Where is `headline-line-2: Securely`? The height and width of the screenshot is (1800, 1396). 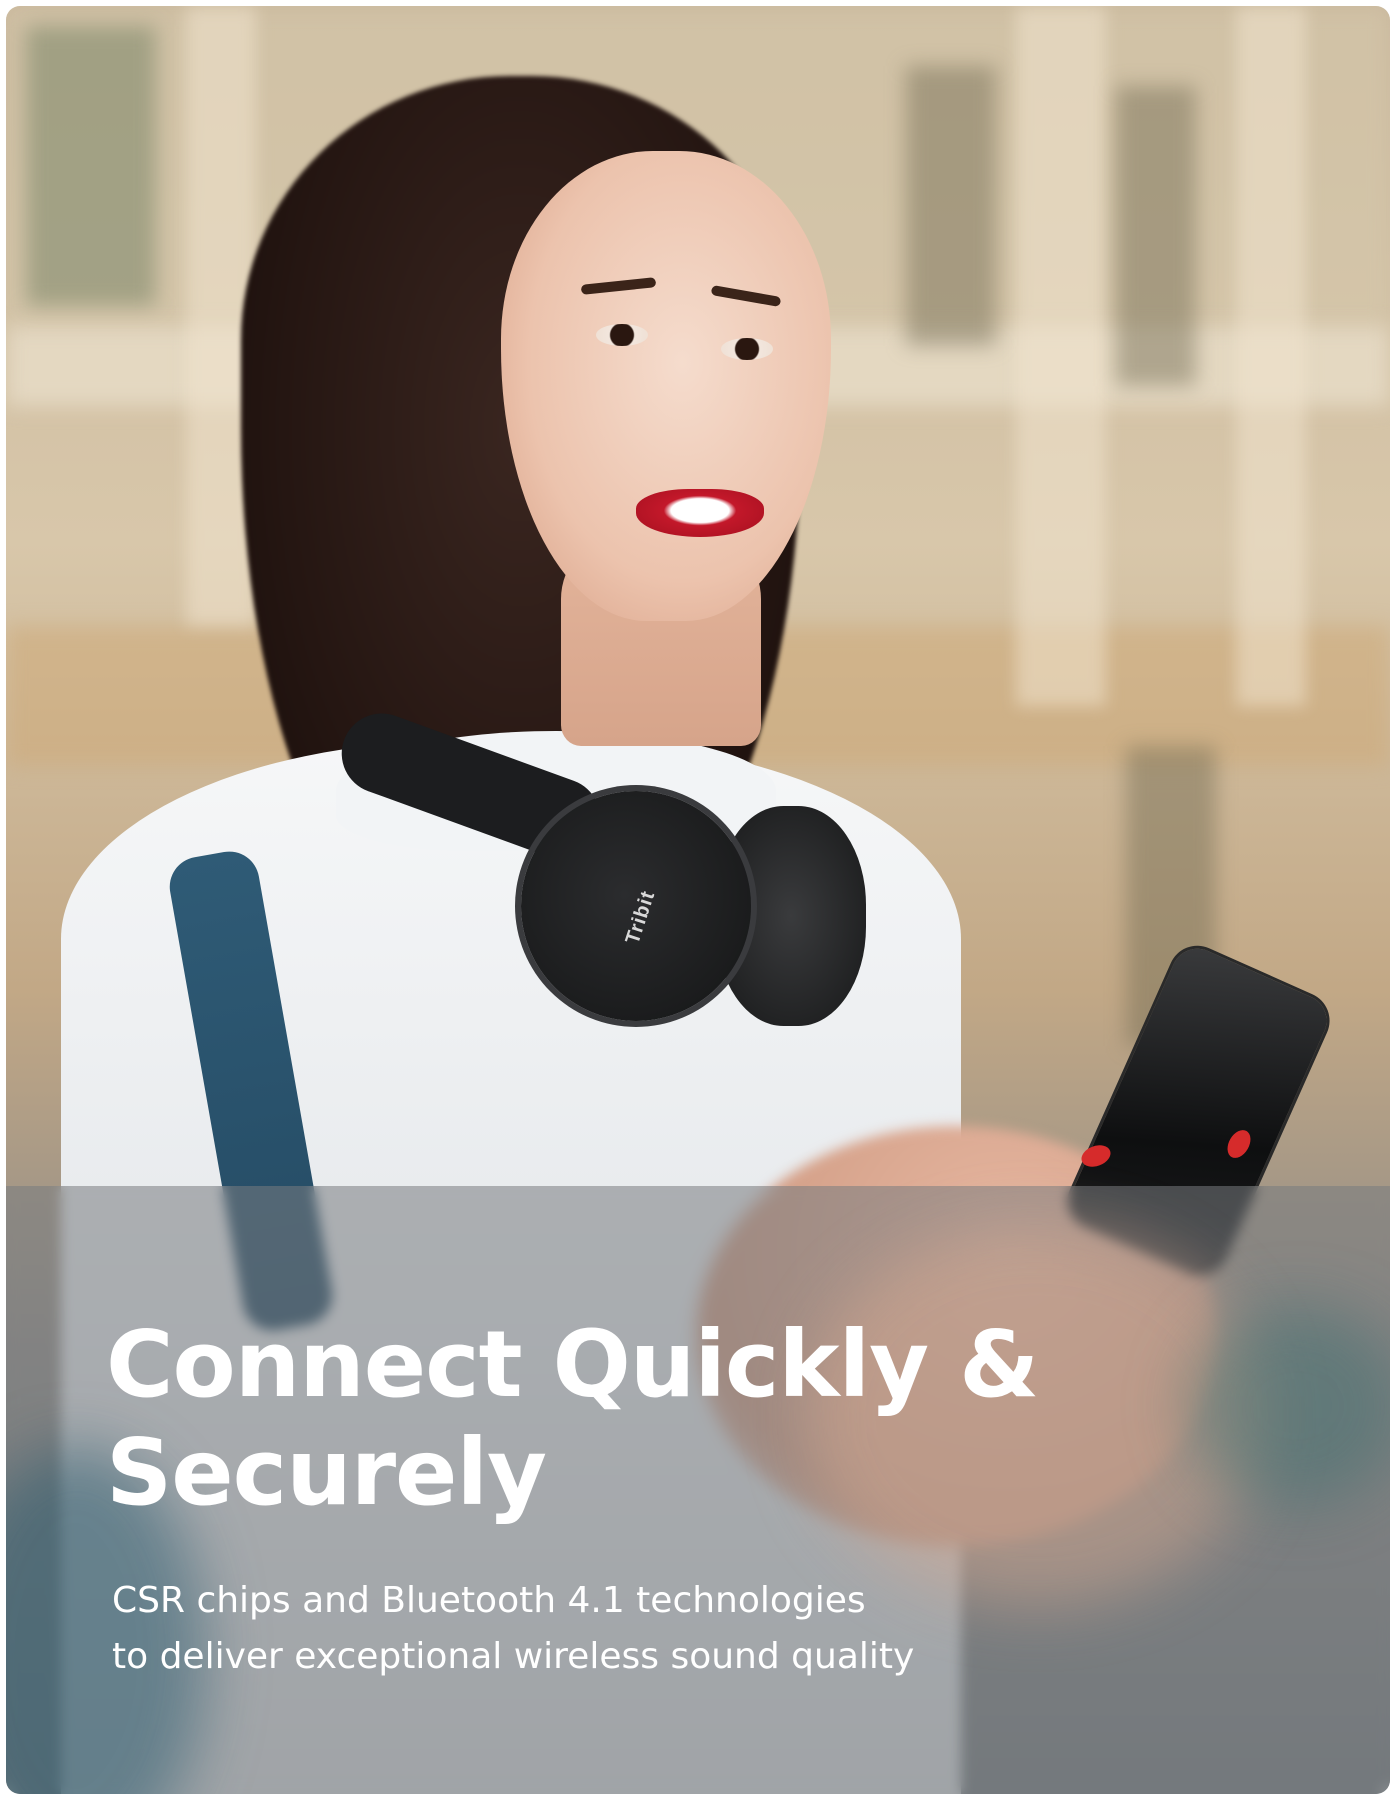
headline-line-2: Securely is located at coordinates (326, 1472).